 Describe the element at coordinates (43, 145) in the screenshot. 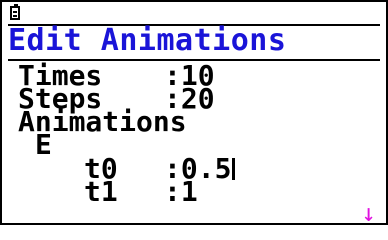

I see `animation-target: E` at that location.